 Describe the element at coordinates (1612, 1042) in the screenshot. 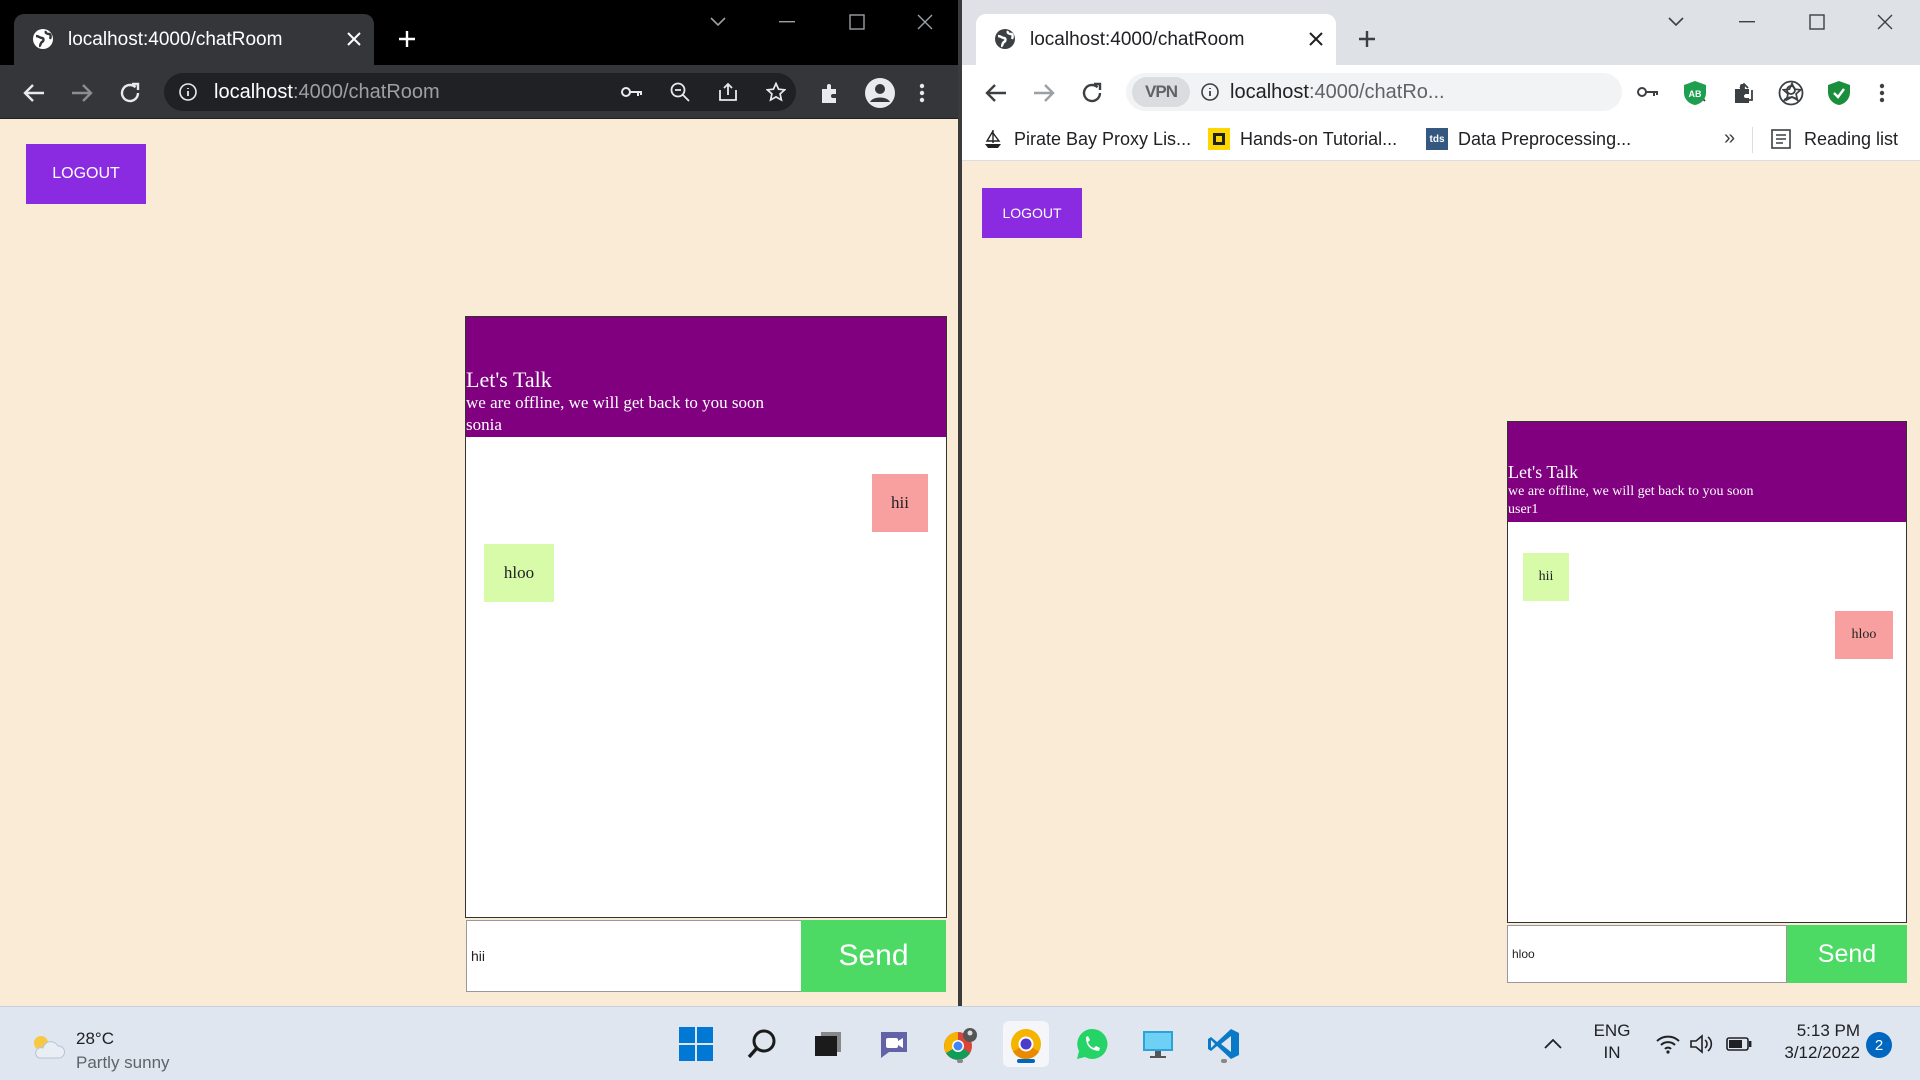

I see `language-indicator: ENG IN` at that location.